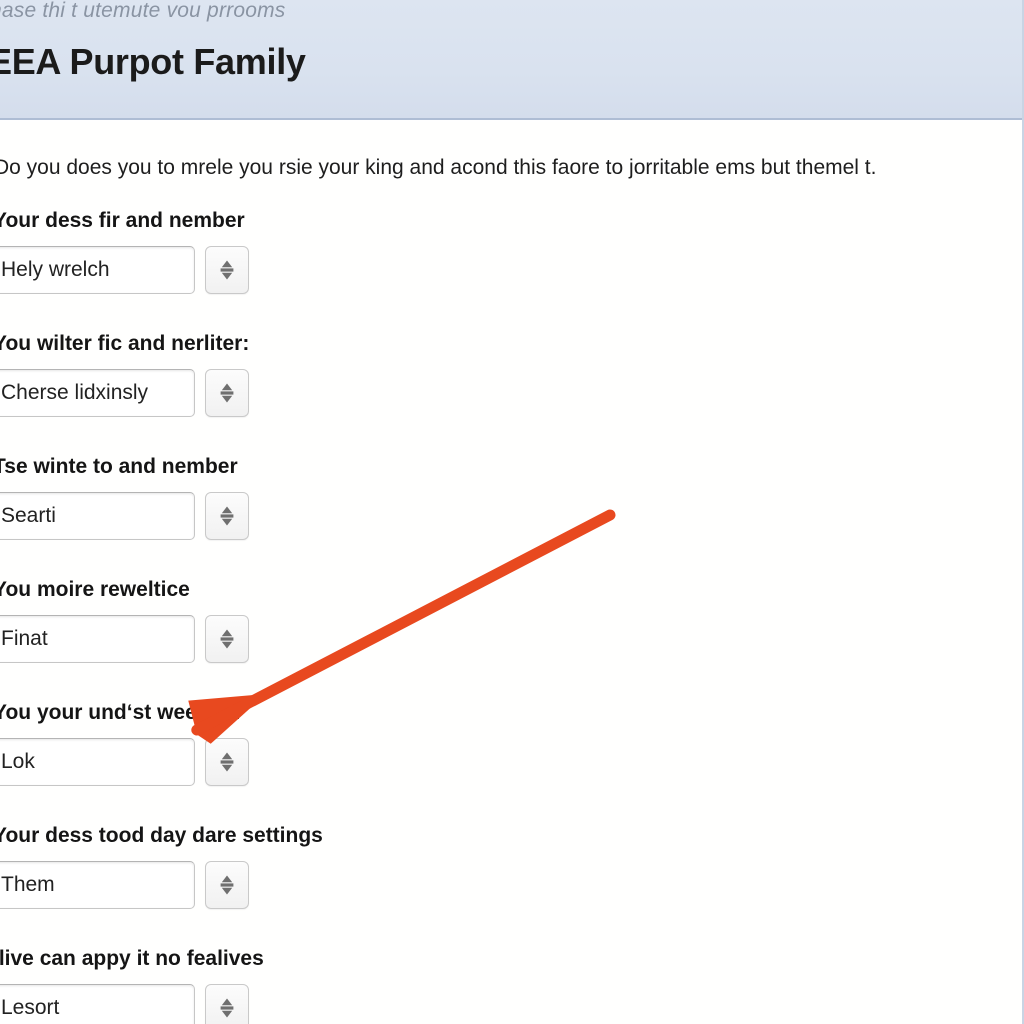  I want to click on form-field-row: llive can appy it no fealives, so click(511, 985).